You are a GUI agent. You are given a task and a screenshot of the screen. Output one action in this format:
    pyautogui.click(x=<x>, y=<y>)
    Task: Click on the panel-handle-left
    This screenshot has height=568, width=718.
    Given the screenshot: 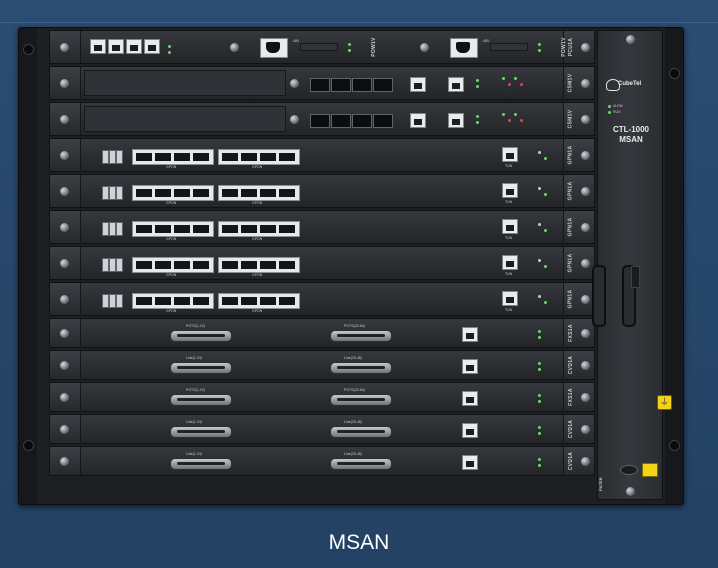 What is the action you would take?
    pyautogui.click(x=599, y=296)
    